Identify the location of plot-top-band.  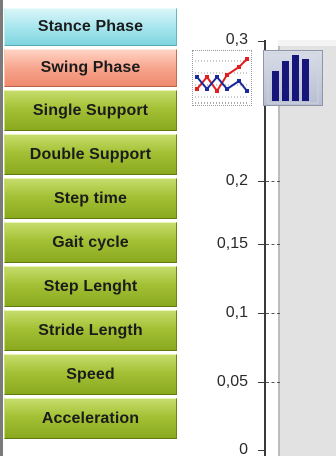
(307, 43).